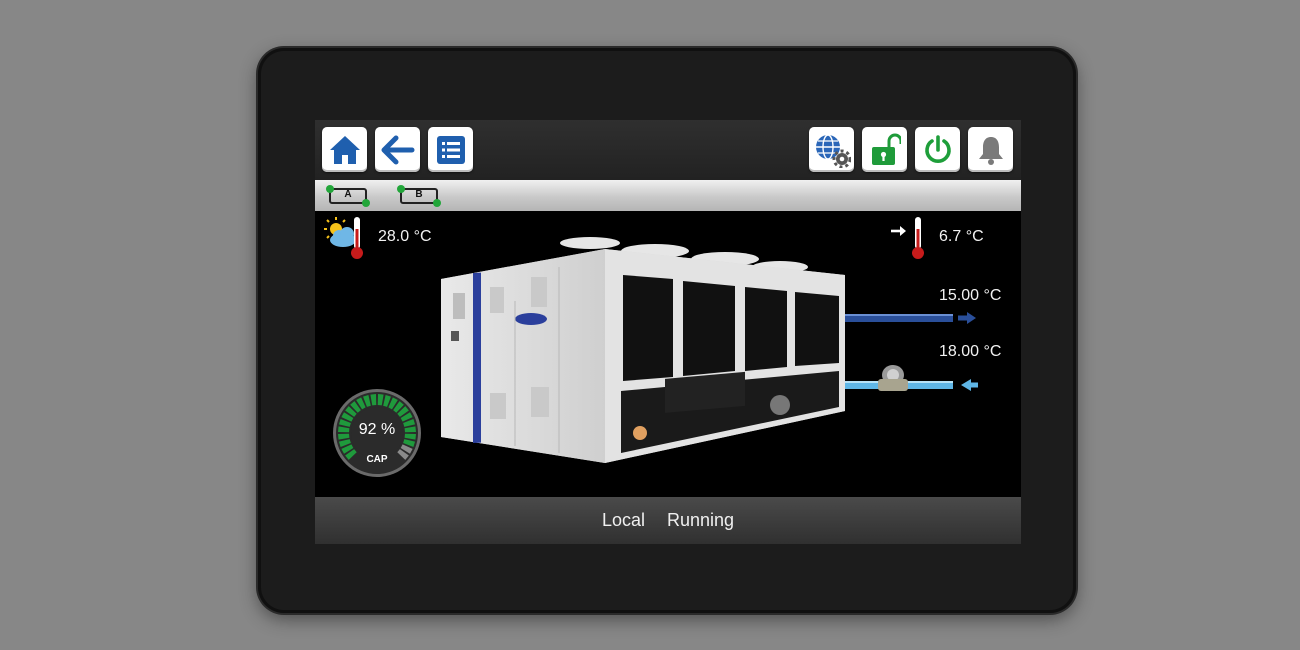 The image size is (1300, 650). What do you see at coordinates (377, 459) in the screenshot?
I see `capacity-label: CAP` at bounding box center [377, 459].